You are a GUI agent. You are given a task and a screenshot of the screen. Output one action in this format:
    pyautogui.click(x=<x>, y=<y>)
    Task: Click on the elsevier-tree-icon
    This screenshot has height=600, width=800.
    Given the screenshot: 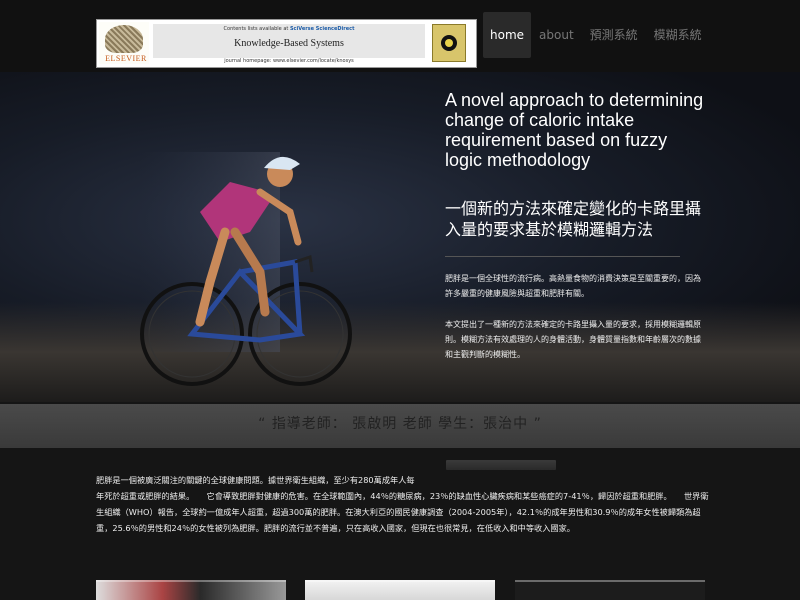 What is the action you would take?
    pyautogui.click(x=124, y=39)
    